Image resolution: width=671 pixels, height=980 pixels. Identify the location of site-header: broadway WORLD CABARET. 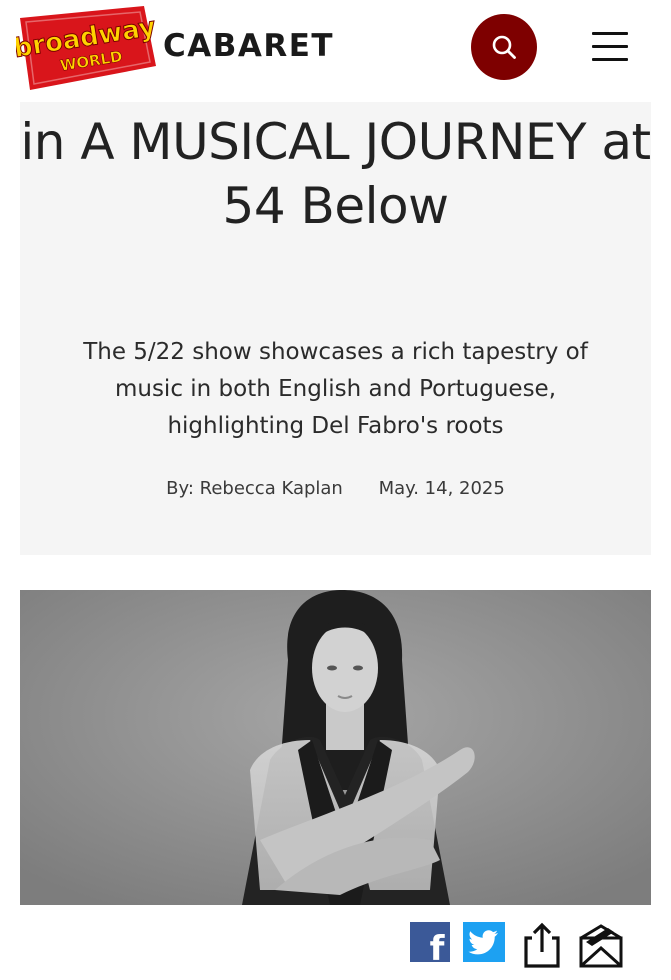
(335, 51).